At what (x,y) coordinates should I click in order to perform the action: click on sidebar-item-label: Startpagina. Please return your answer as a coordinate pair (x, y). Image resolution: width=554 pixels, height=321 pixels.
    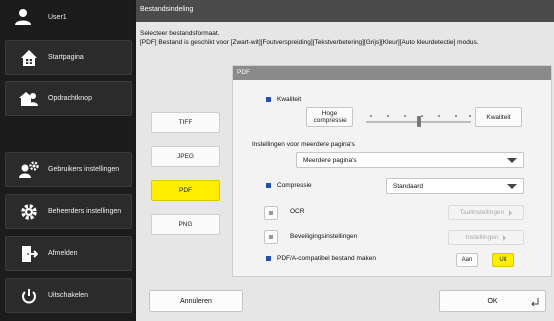
    Looking at the image, I should click on (66, 57).